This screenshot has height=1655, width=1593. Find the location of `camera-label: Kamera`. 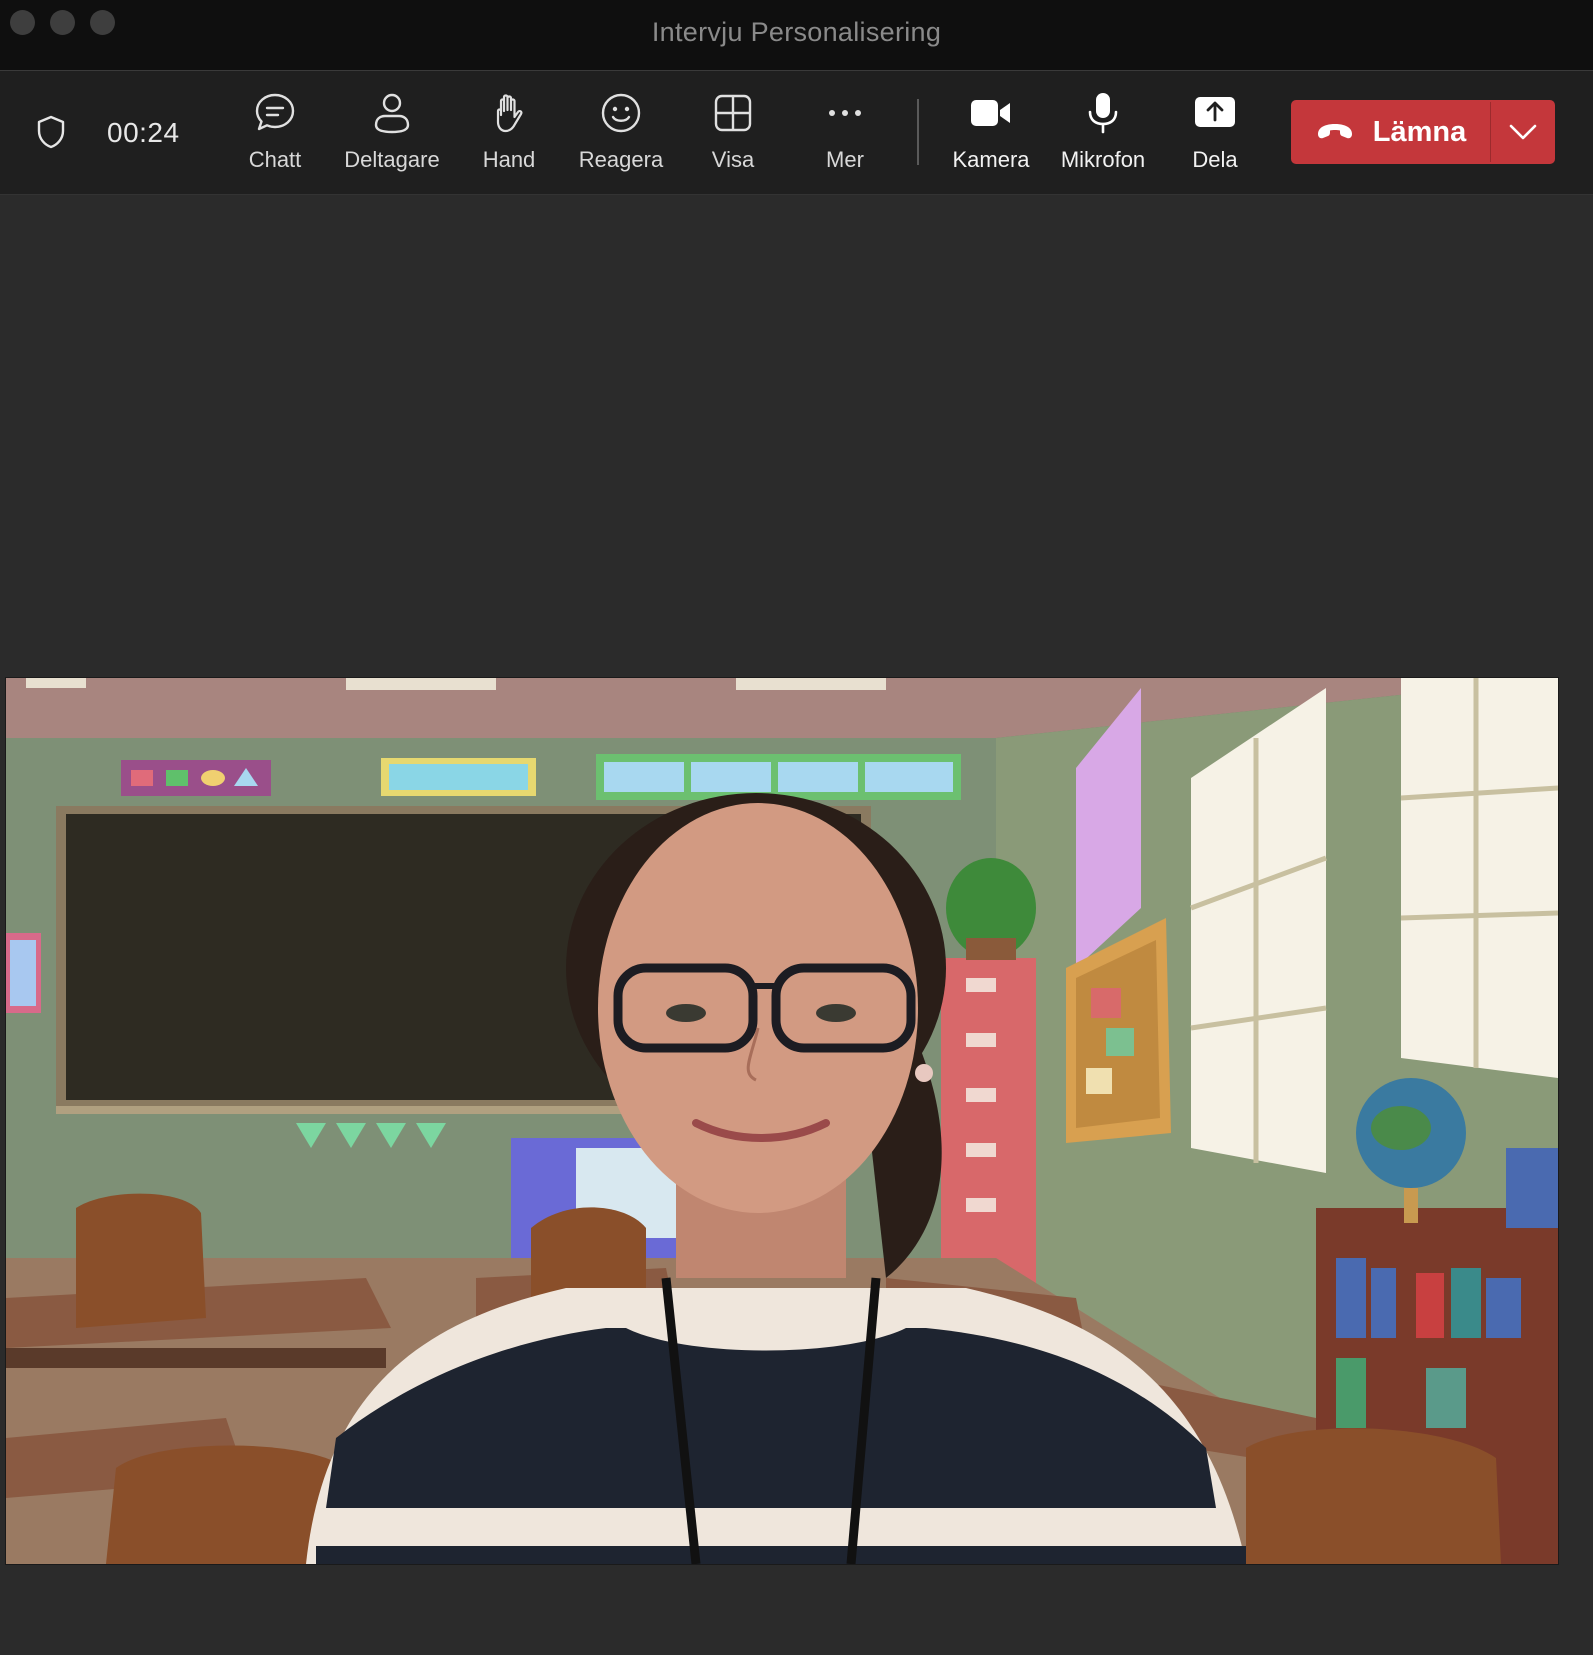

camera-label: Kamera is located at coordinates (991, 159).